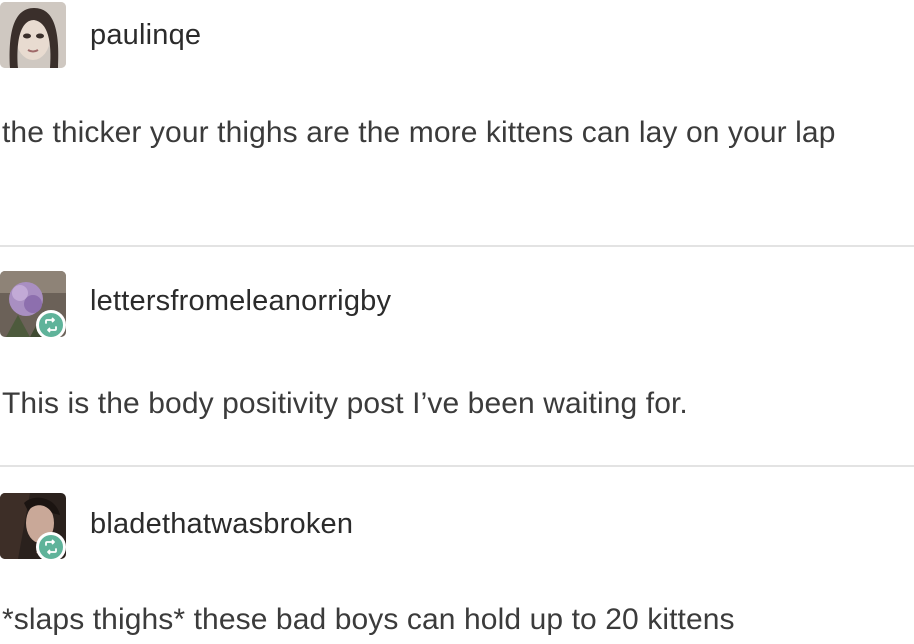 This screenshot has width=914, height=644. I want to click on post-header: bladethatwasbroken, so click(457, 525).